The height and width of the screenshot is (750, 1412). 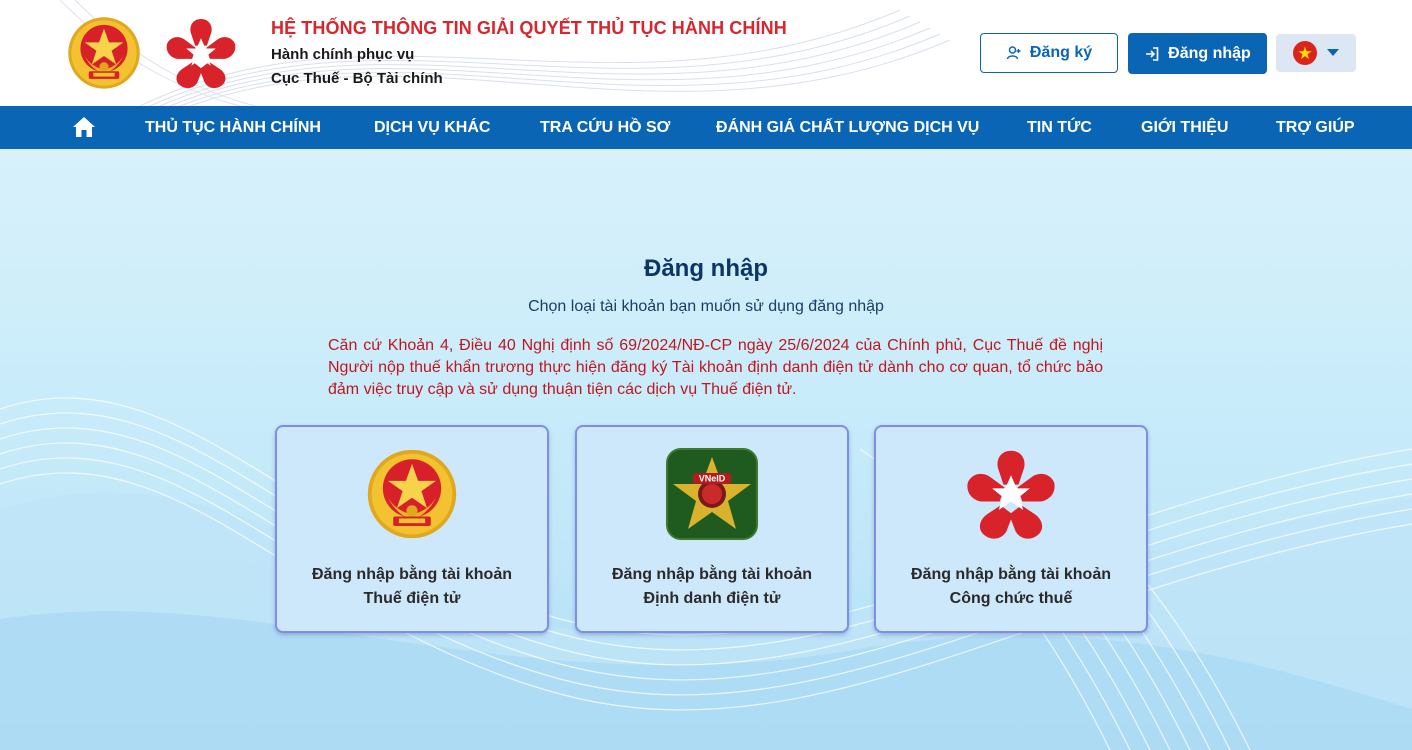 What do you see at coordinates (1011, 587) in the screenshot?
I see `login-option-label: Đăng nhập bằng tài khoản Công chức thuế` at bounding box center [1011, 587].